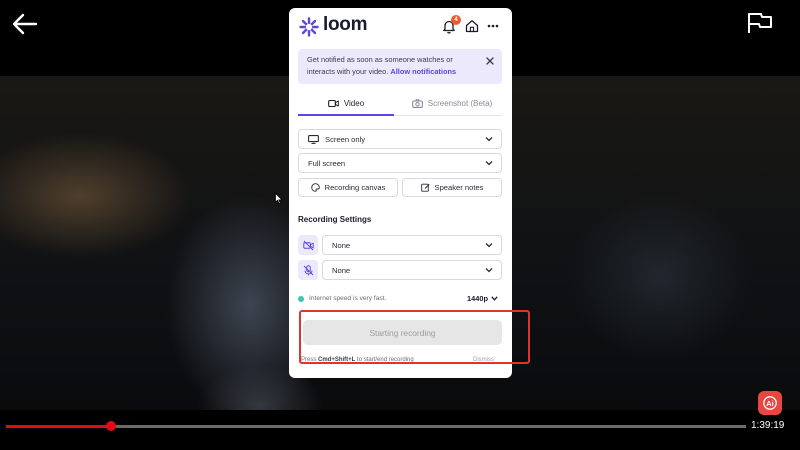 Image resolution: width=800 pixels, height=450 pixels. I want to click on camera-select: None, so click(412, 245).